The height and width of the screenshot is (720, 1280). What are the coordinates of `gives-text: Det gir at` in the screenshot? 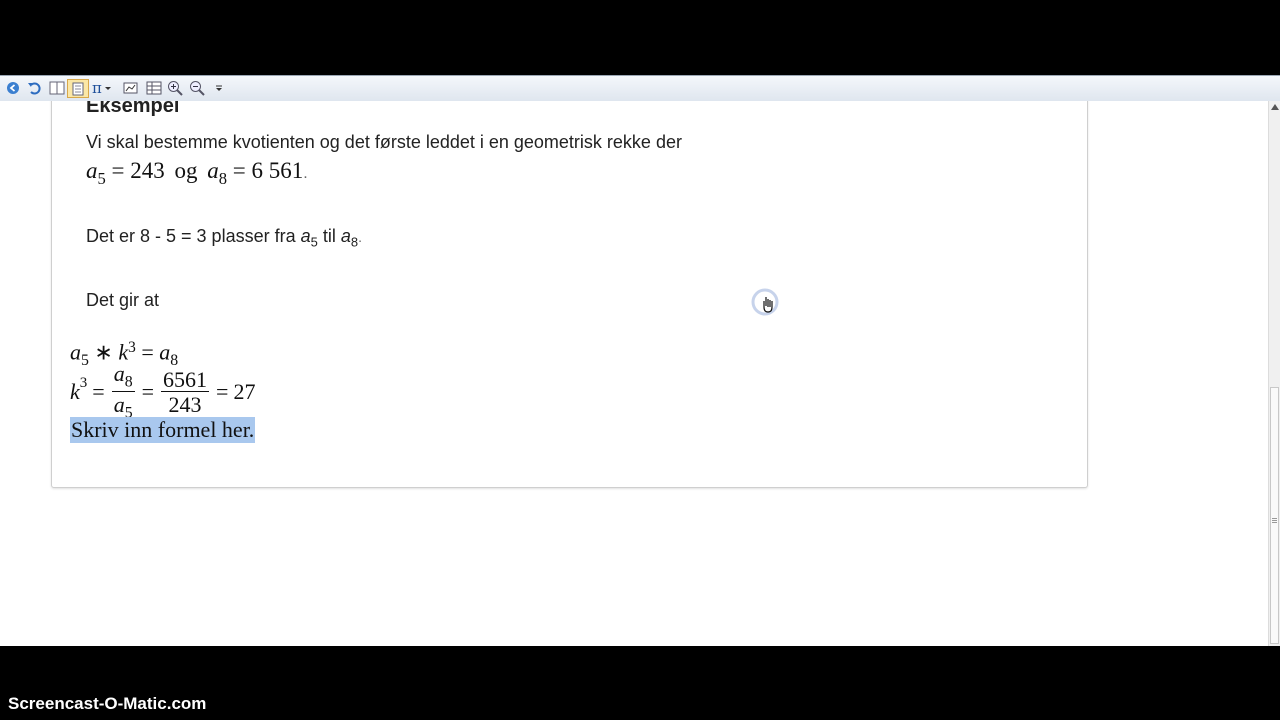 It's located at (123, 300).